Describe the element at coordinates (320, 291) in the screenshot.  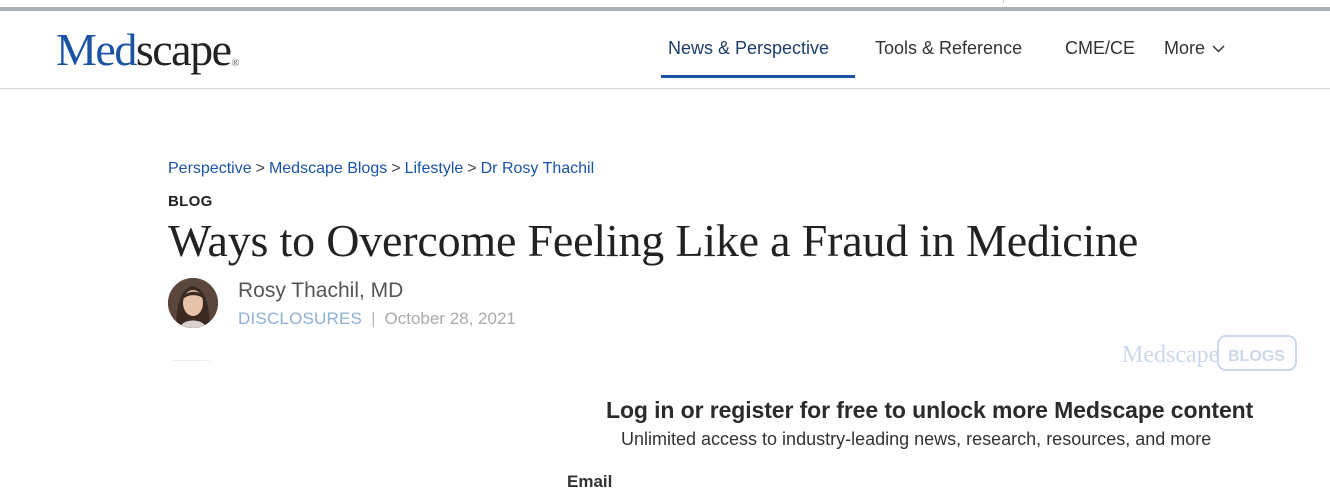
I see `author-name: Rosy Thachil, MD` at that location.